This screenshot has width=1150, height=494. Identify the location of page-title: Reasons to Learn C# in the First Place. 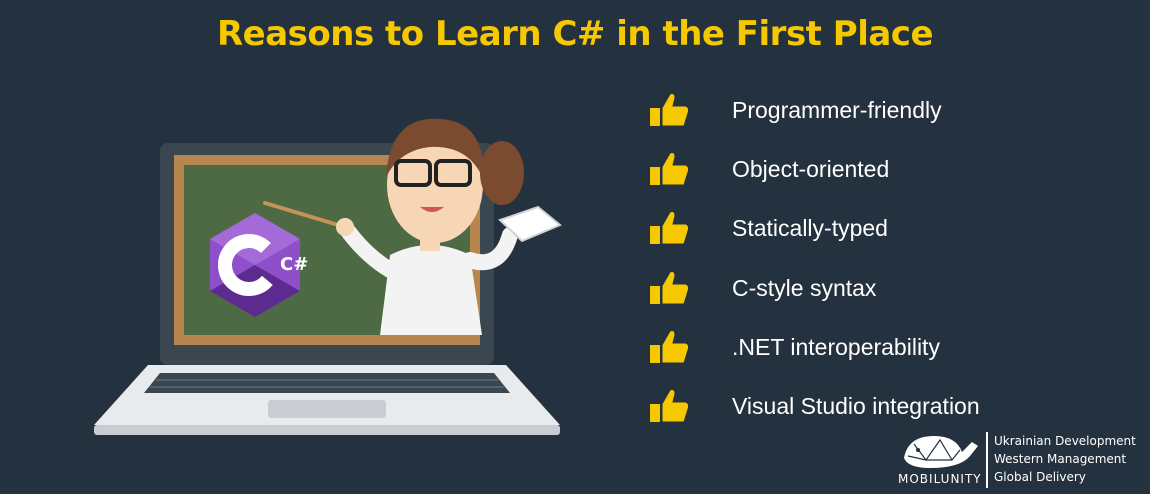
(575, 34).